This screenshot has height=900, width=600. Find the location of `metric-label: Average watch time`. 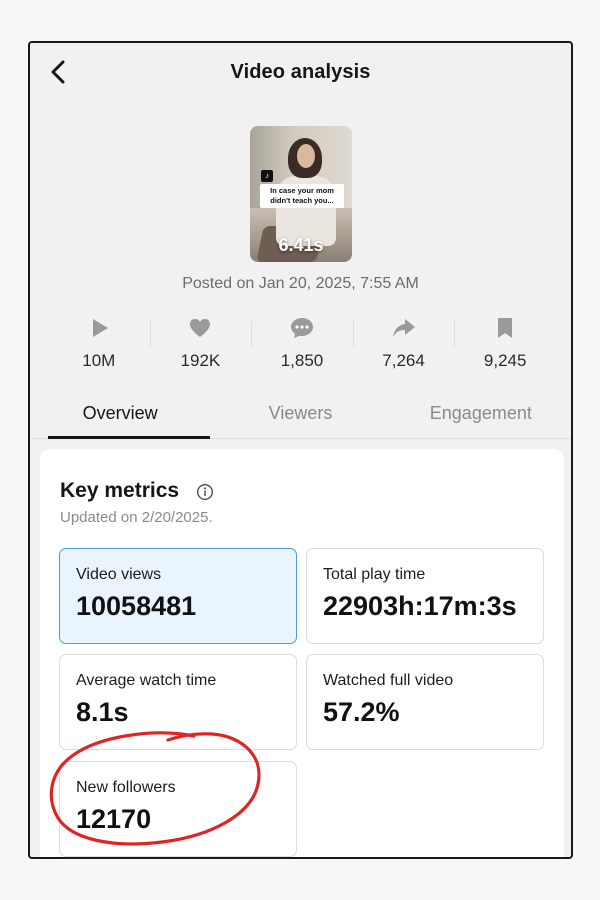

metric-label: Average watch time is located at coordinates (146, 680).